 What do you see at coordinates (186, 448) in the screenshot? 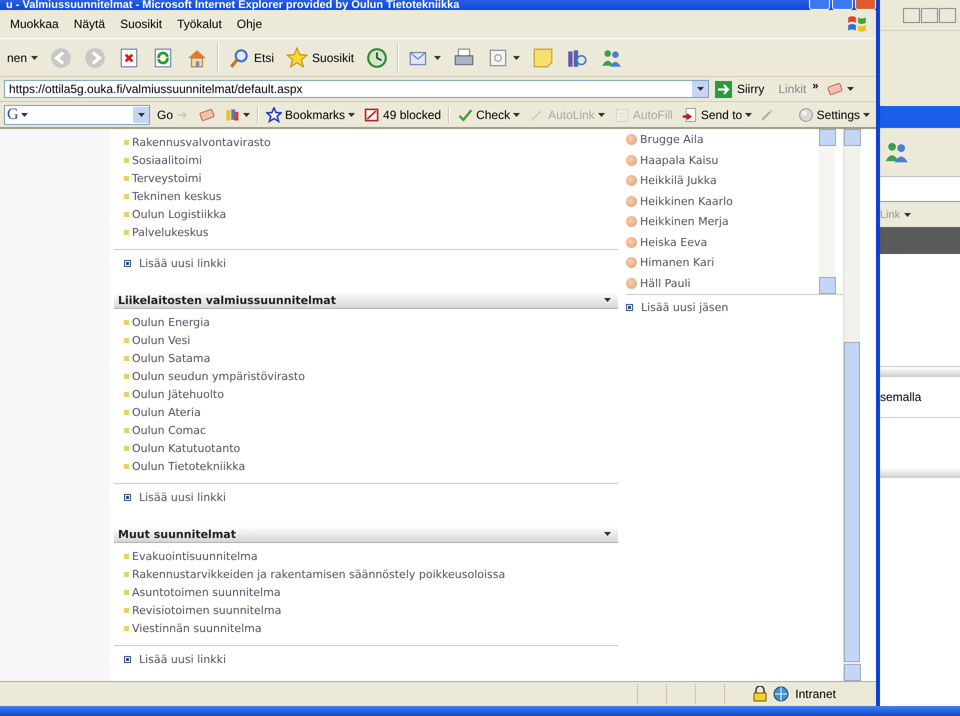
I see `link: Oulun Katutuotanto` at bounding box center [186, 448].